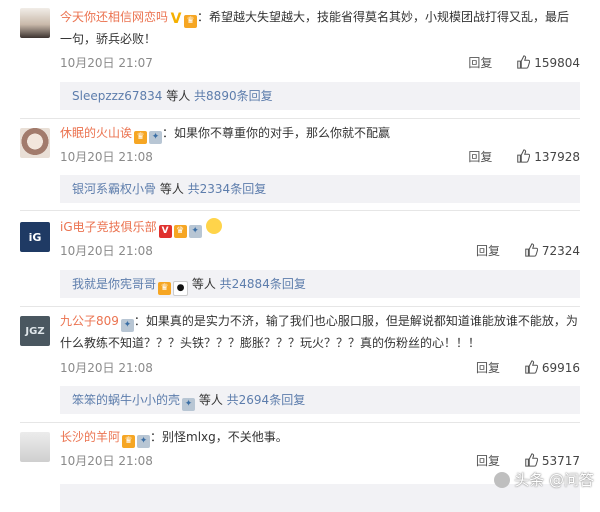 The width and height of the screenshot is (600, 512). What do you see at coordinates (320, 96) in the screenshot?
I see `replies-summary: Sleepzzz67834 等人 共8890条回复` at bounding box center [320, 96].